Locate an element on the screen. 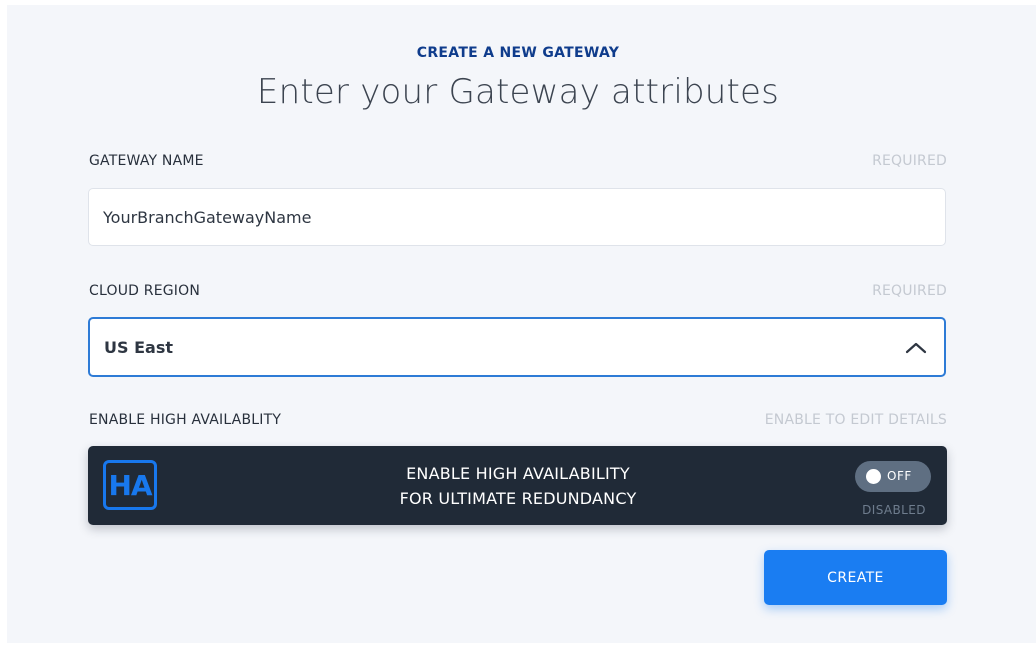 The image size is (1036, 647). toggle-knob is located at coordinates (873, 476).